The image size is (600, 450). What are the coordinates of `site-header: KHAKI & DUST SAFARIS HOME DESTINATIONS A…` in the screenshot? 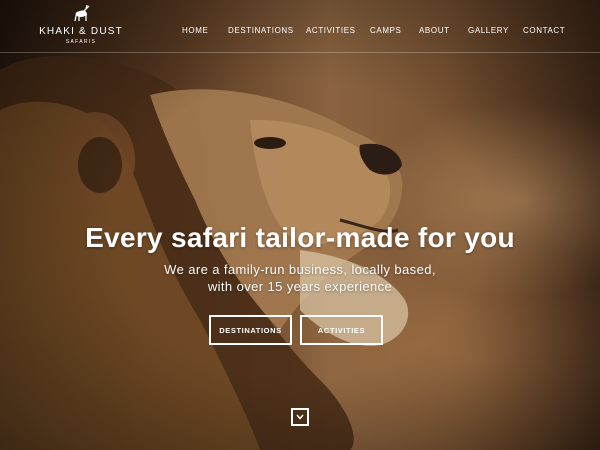 It's located at (300, 26).